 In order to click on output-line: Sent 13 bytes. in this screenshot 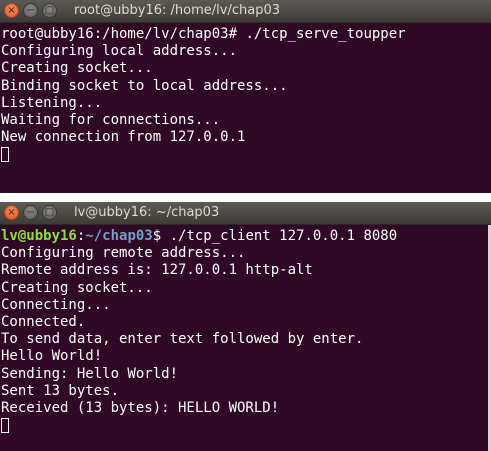, I will do `click(60, 390)`.